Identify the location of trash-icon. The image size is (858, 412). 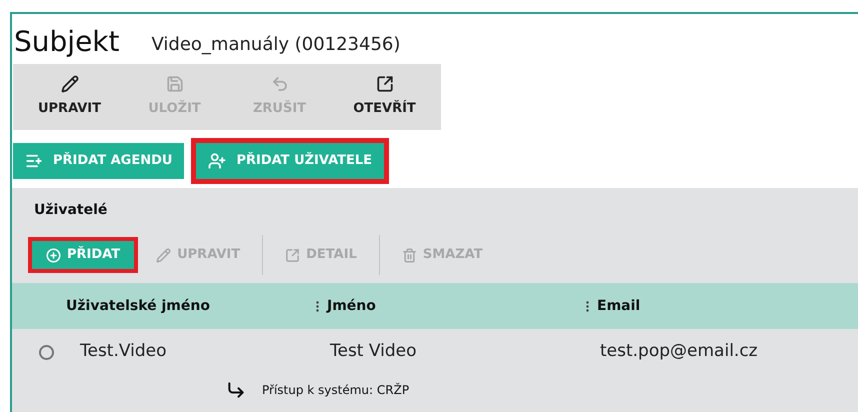
(409, 255).